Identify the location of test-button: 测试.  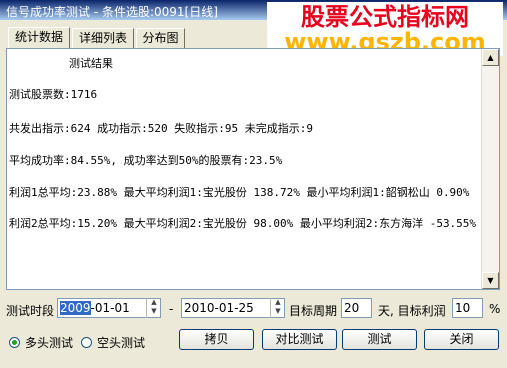
(379, 339).